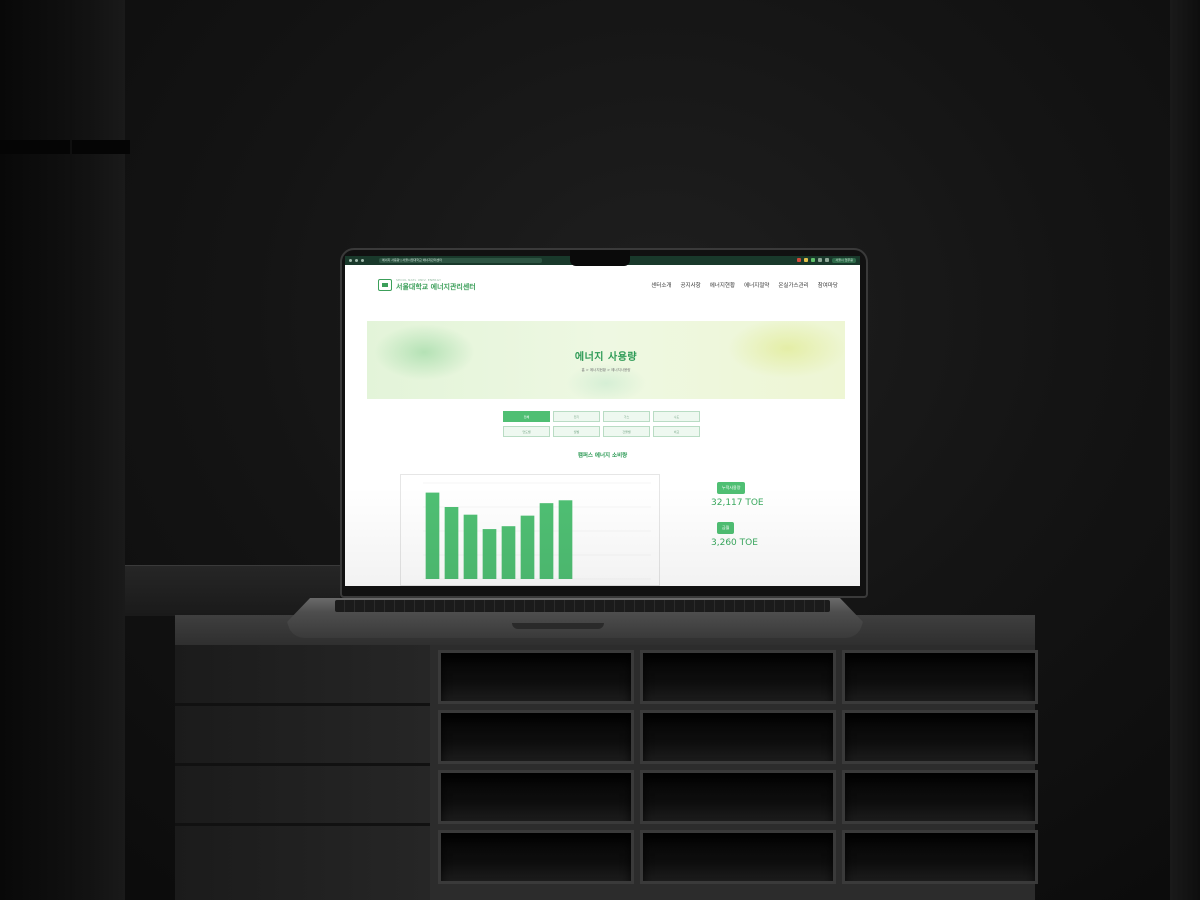 This screenshot has width=1200, height=900. What do you see at coordinates (356, 260) in the screenshot?
I see `forward-icon` at bounding box center [356, 260].